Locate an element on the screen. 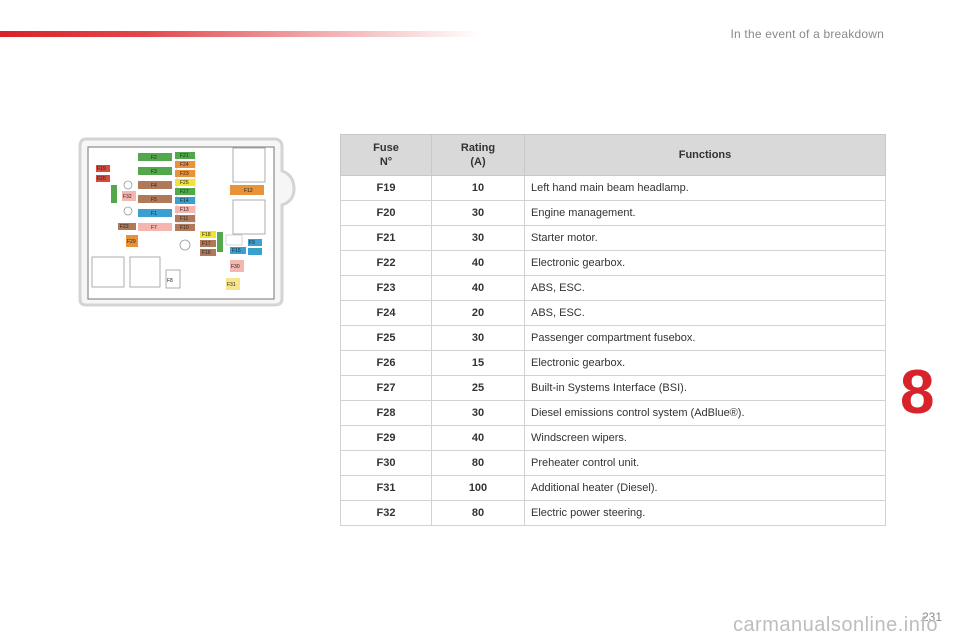 The height and width of the screenshot is (640, 960). table-row: F21 30 Starter motor. is located at coordinates (613, 238).